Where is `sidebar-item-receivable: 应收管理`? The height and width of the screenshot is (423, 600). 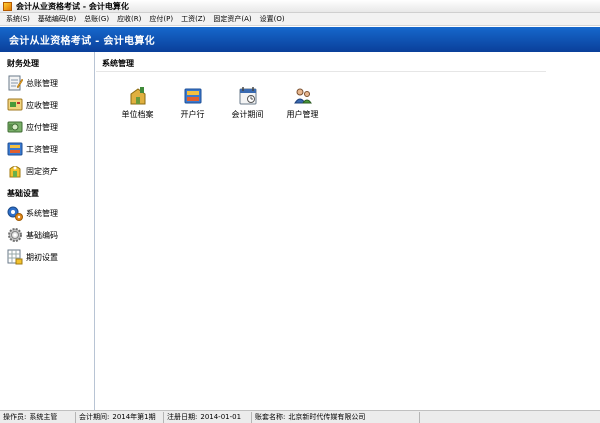
sidebar-item-receivable: 应收管理 is located at coordinates (47, 105).